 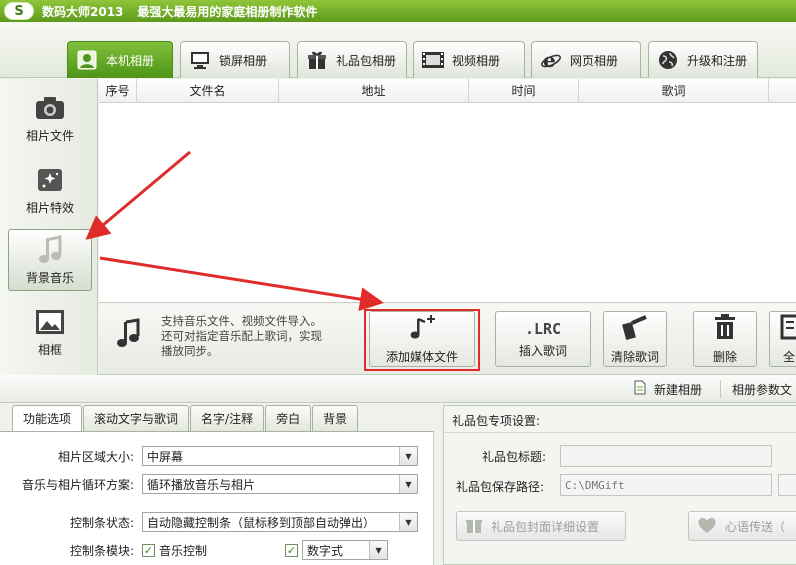 I want to click on arrow-to-add-button, so click(x=241, y=284).